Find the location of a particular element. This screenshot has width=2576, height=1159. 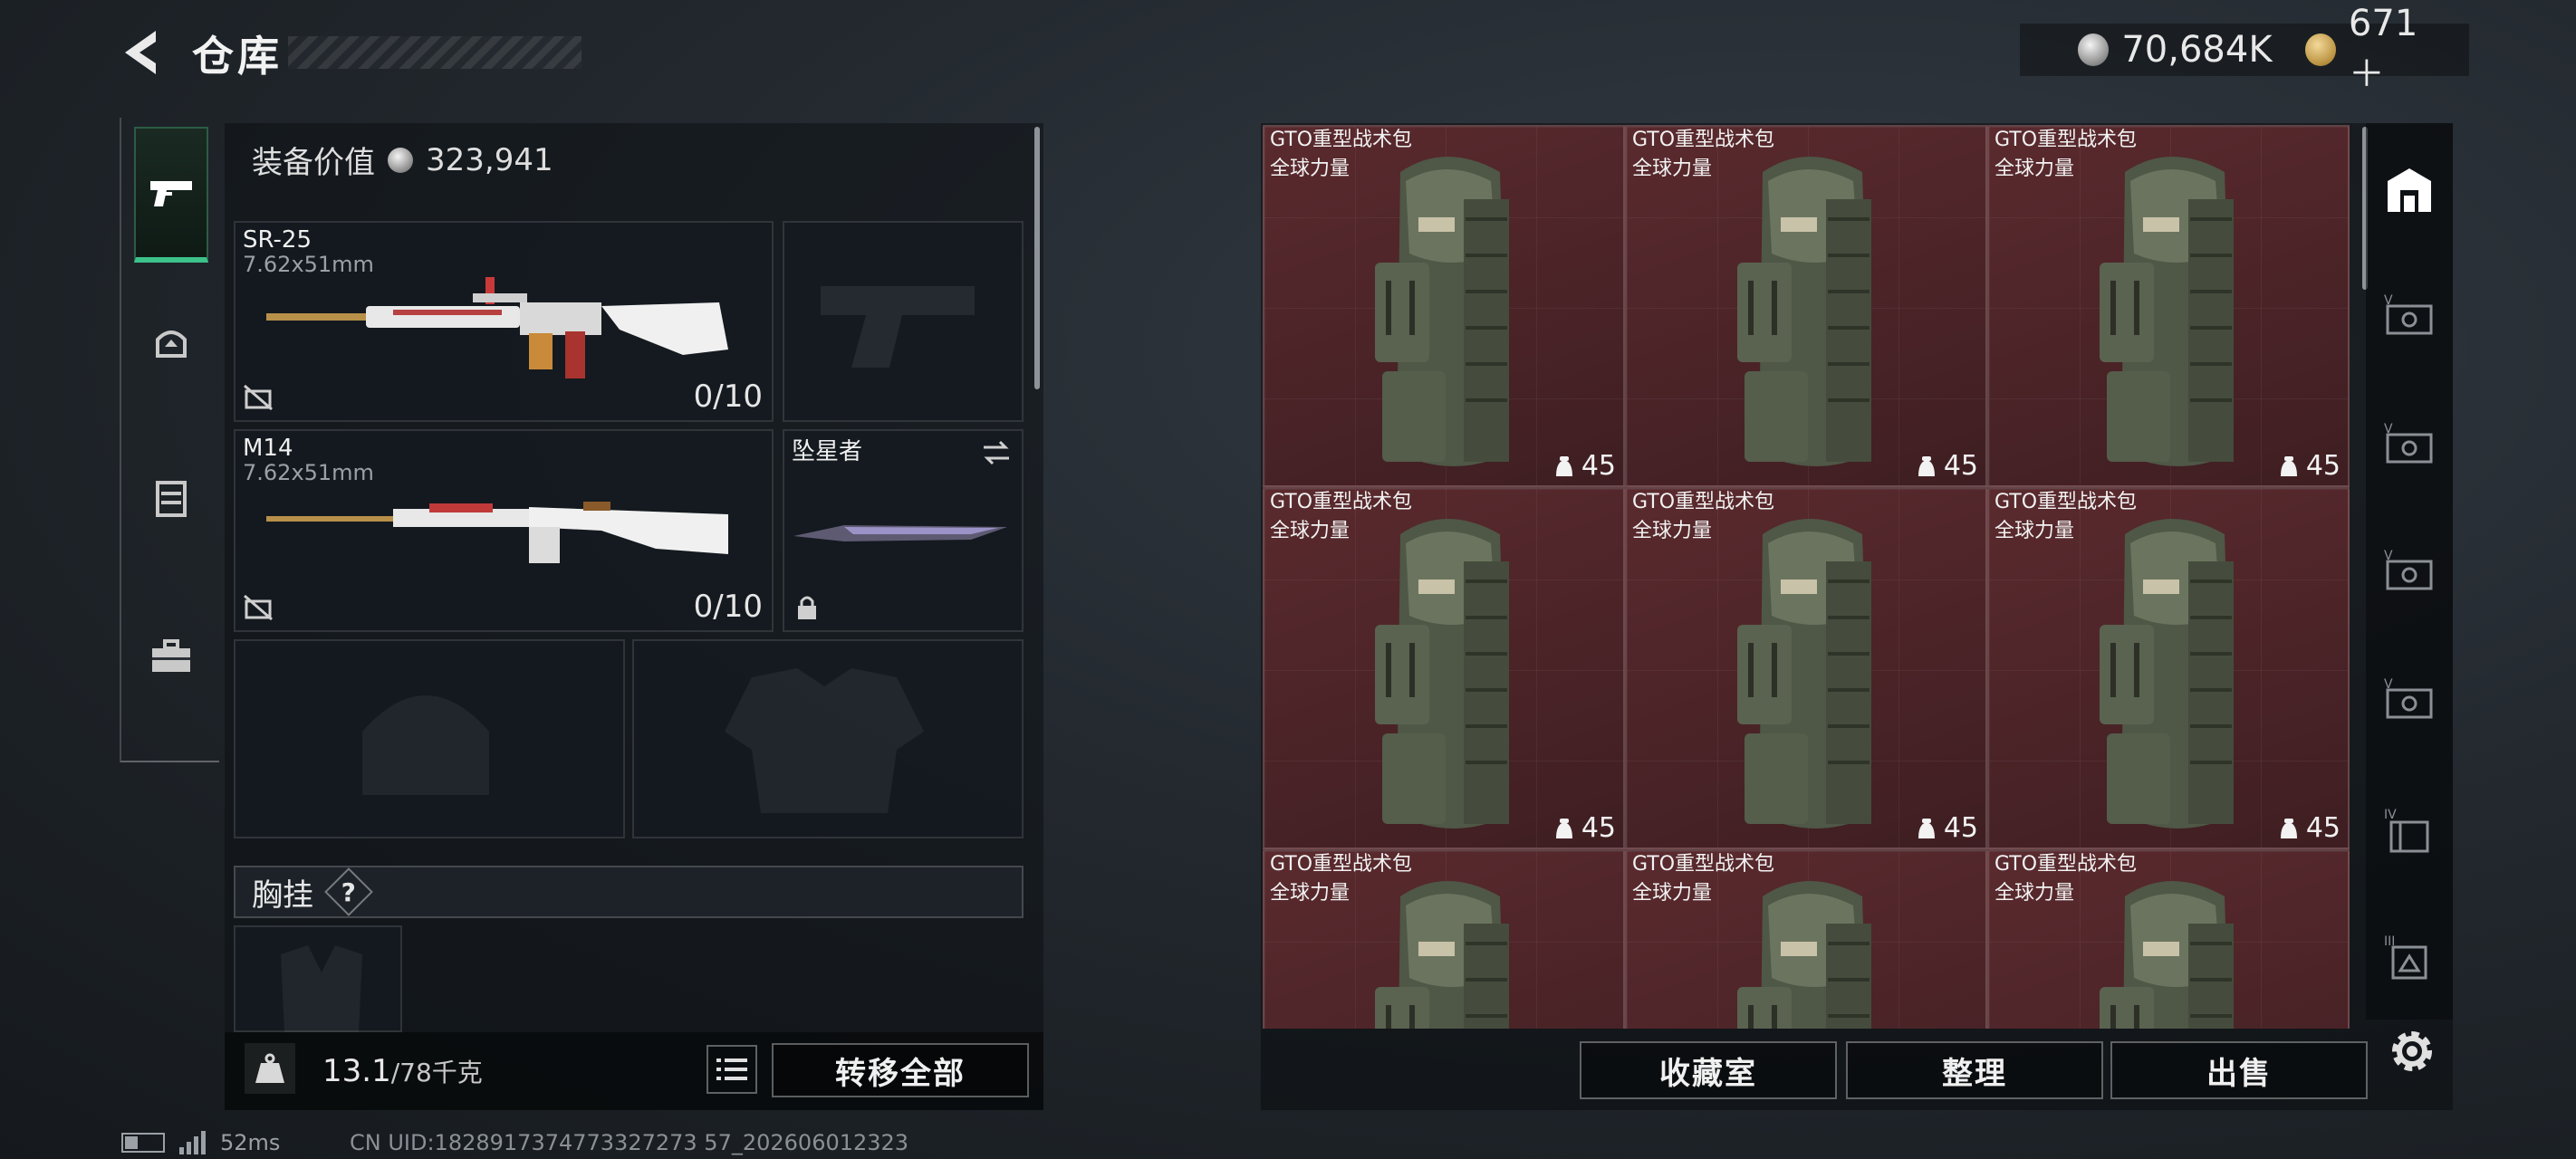

svg-text: III is located at coordinates (2389, 941).